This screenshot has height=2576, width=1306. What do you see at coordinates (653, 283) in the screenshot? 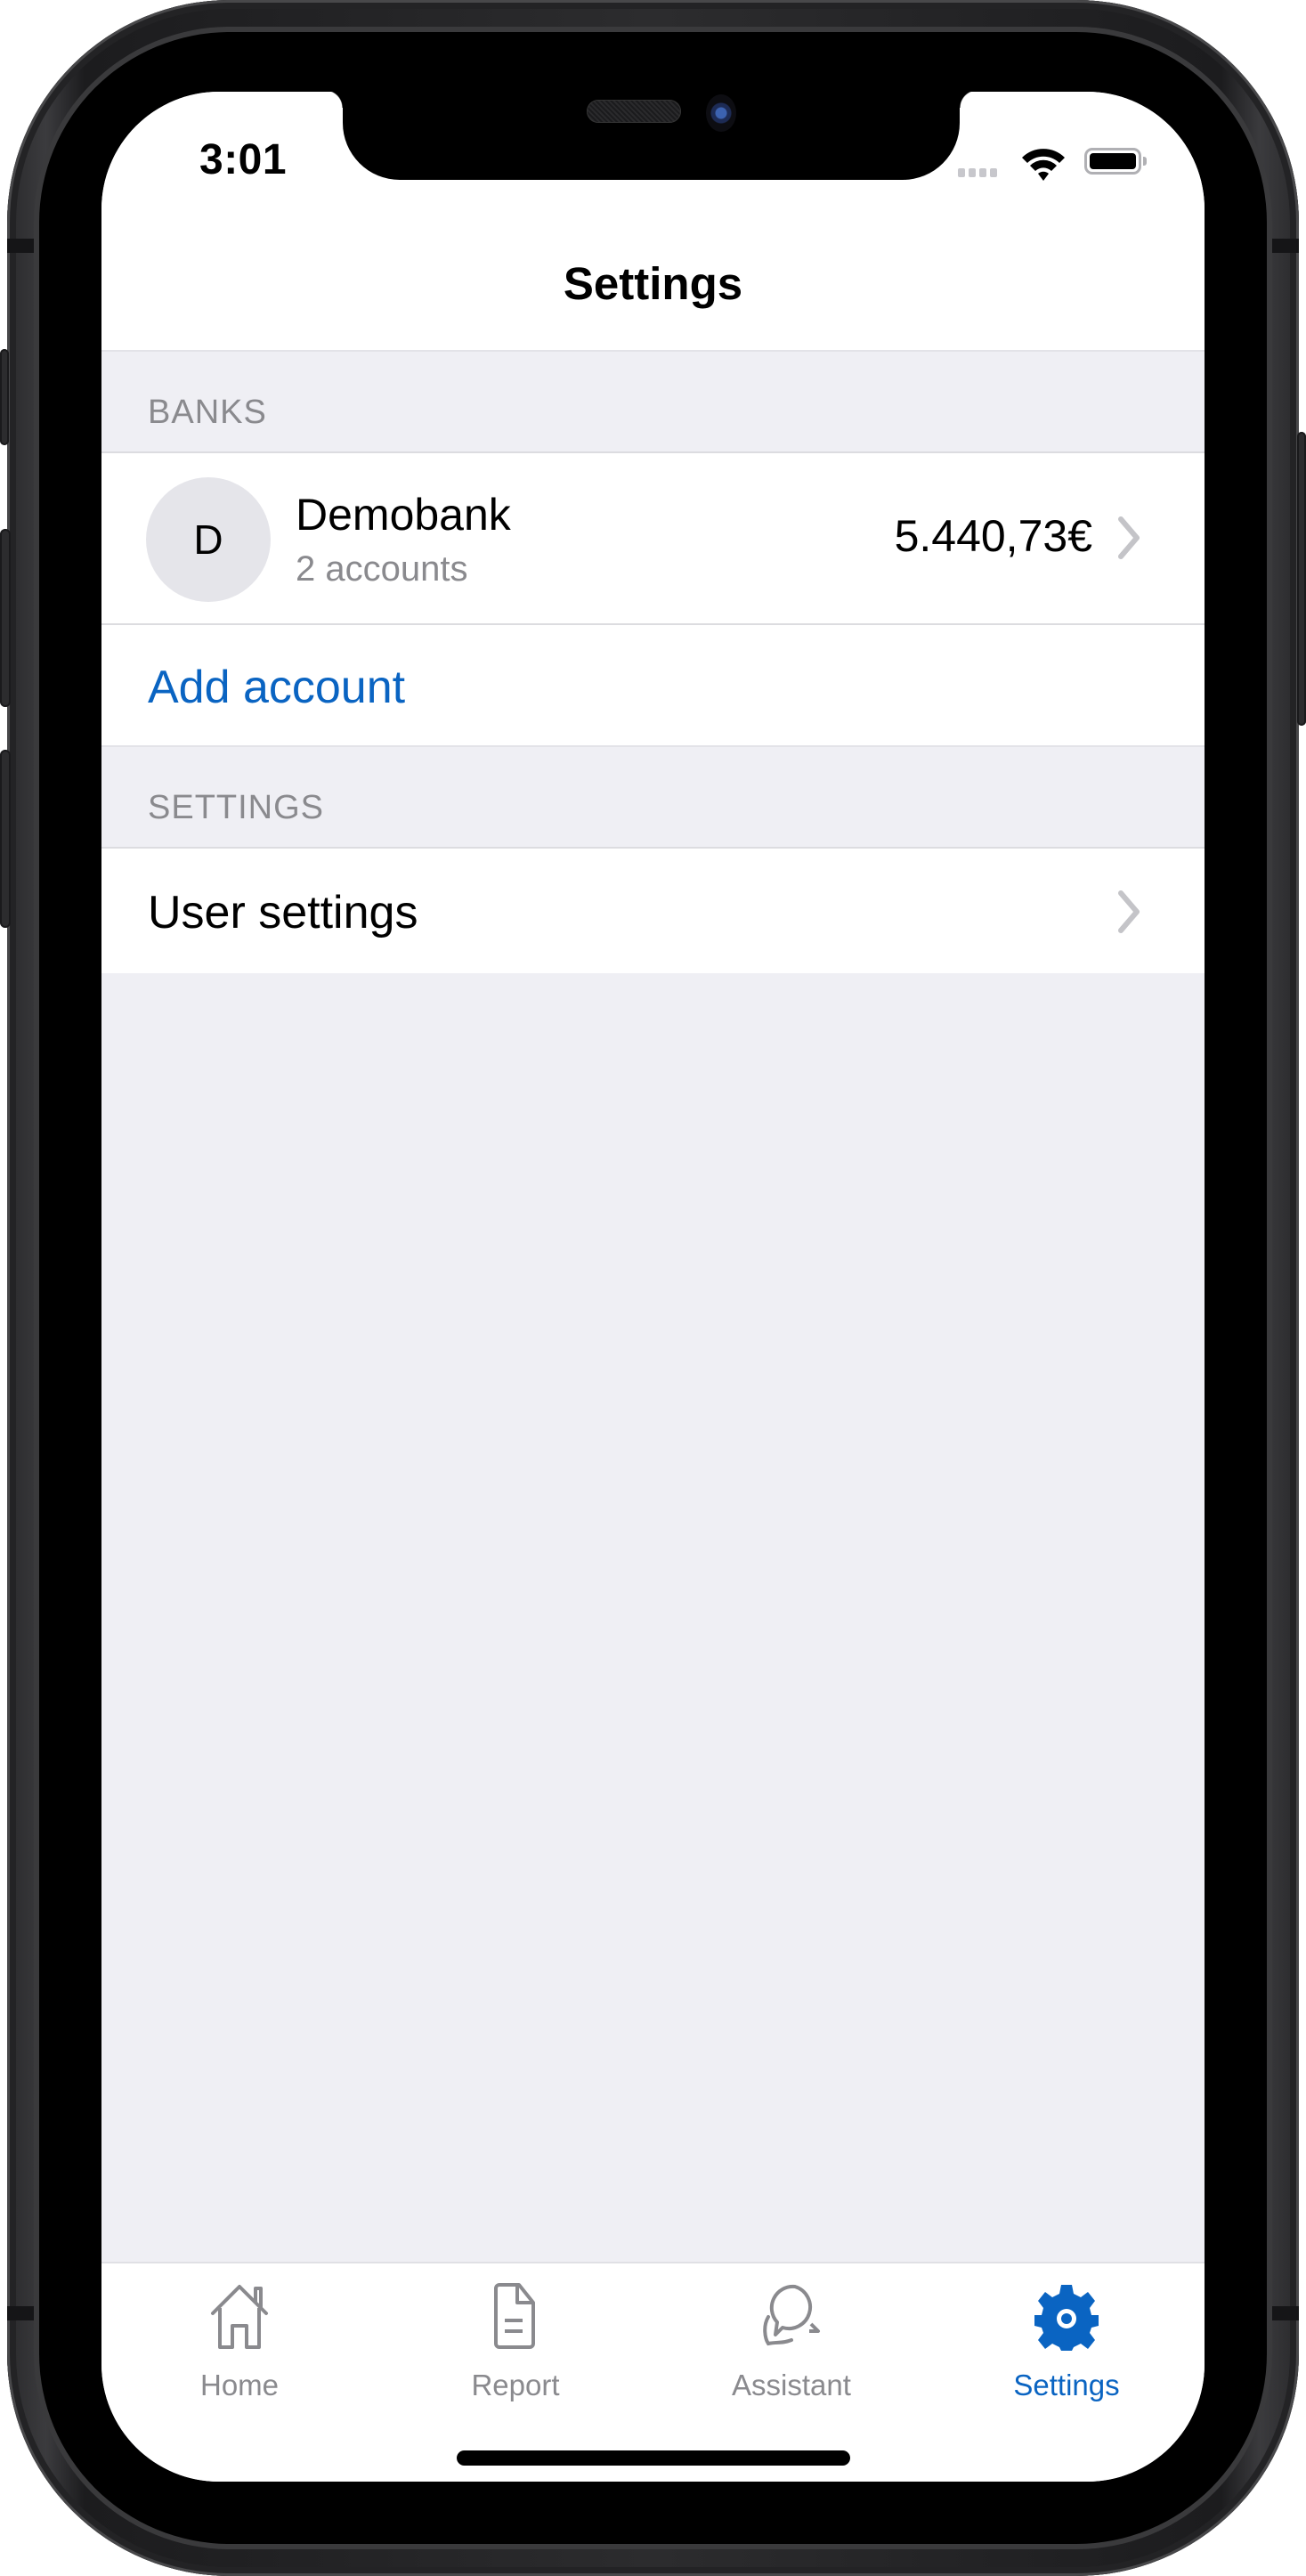
I see `page-title: Settings` at bounding box center [653, 283].